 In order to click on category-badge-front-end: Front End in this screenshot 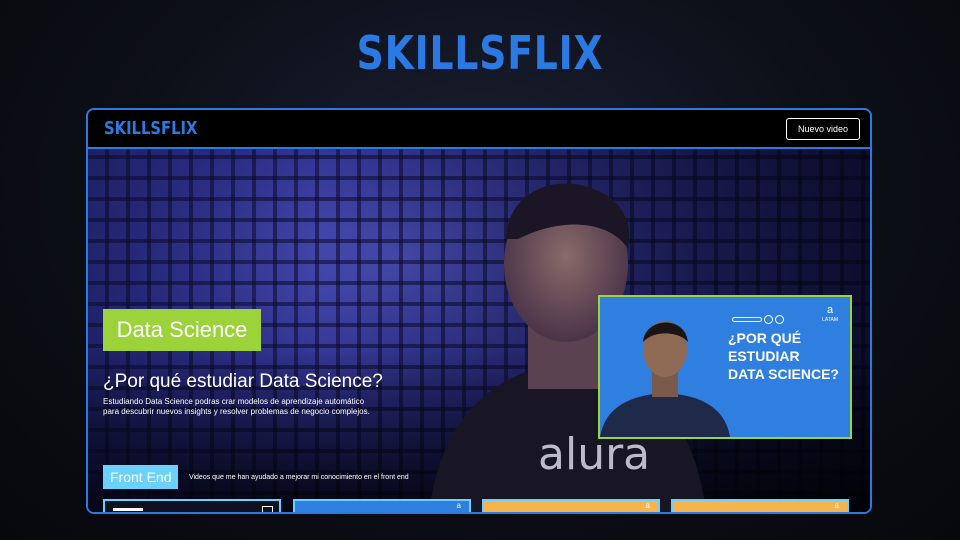, I will do `click(141, 477)`.